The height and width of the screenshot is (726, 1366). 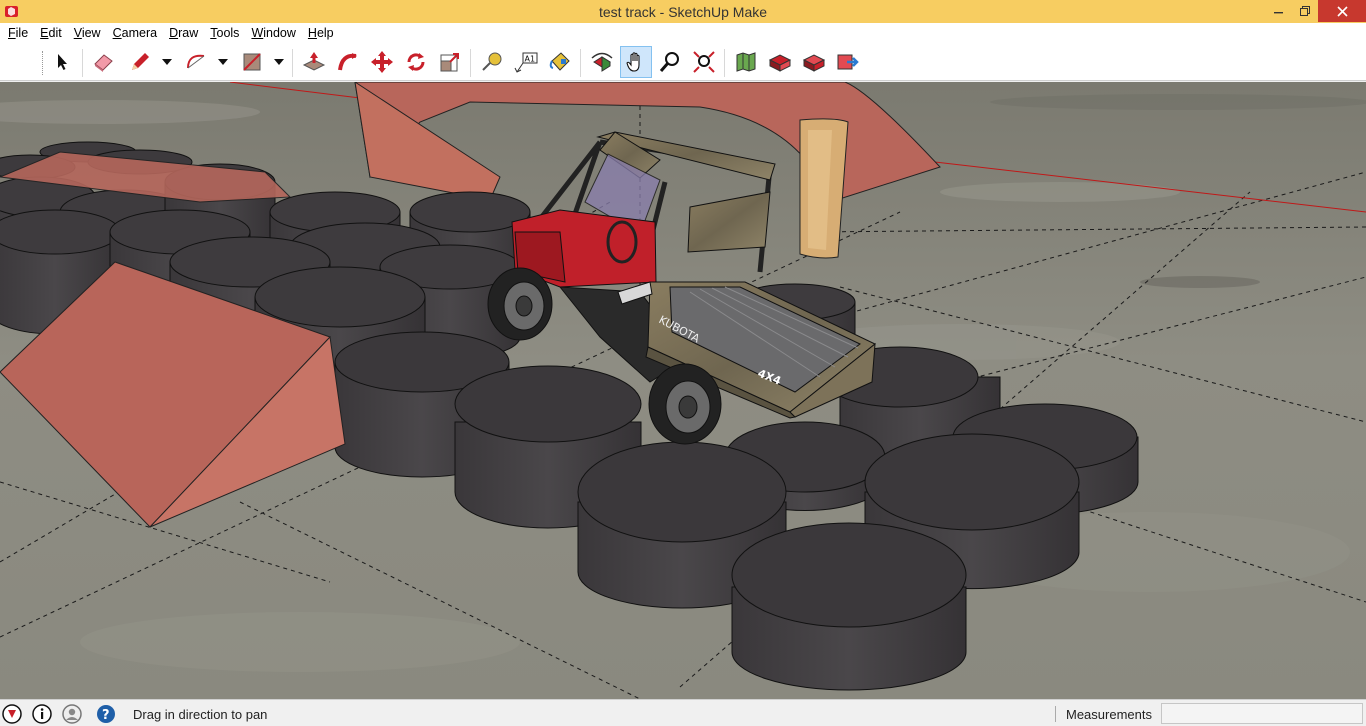 I want to click on share-model-button, so click(x=814, y=62).